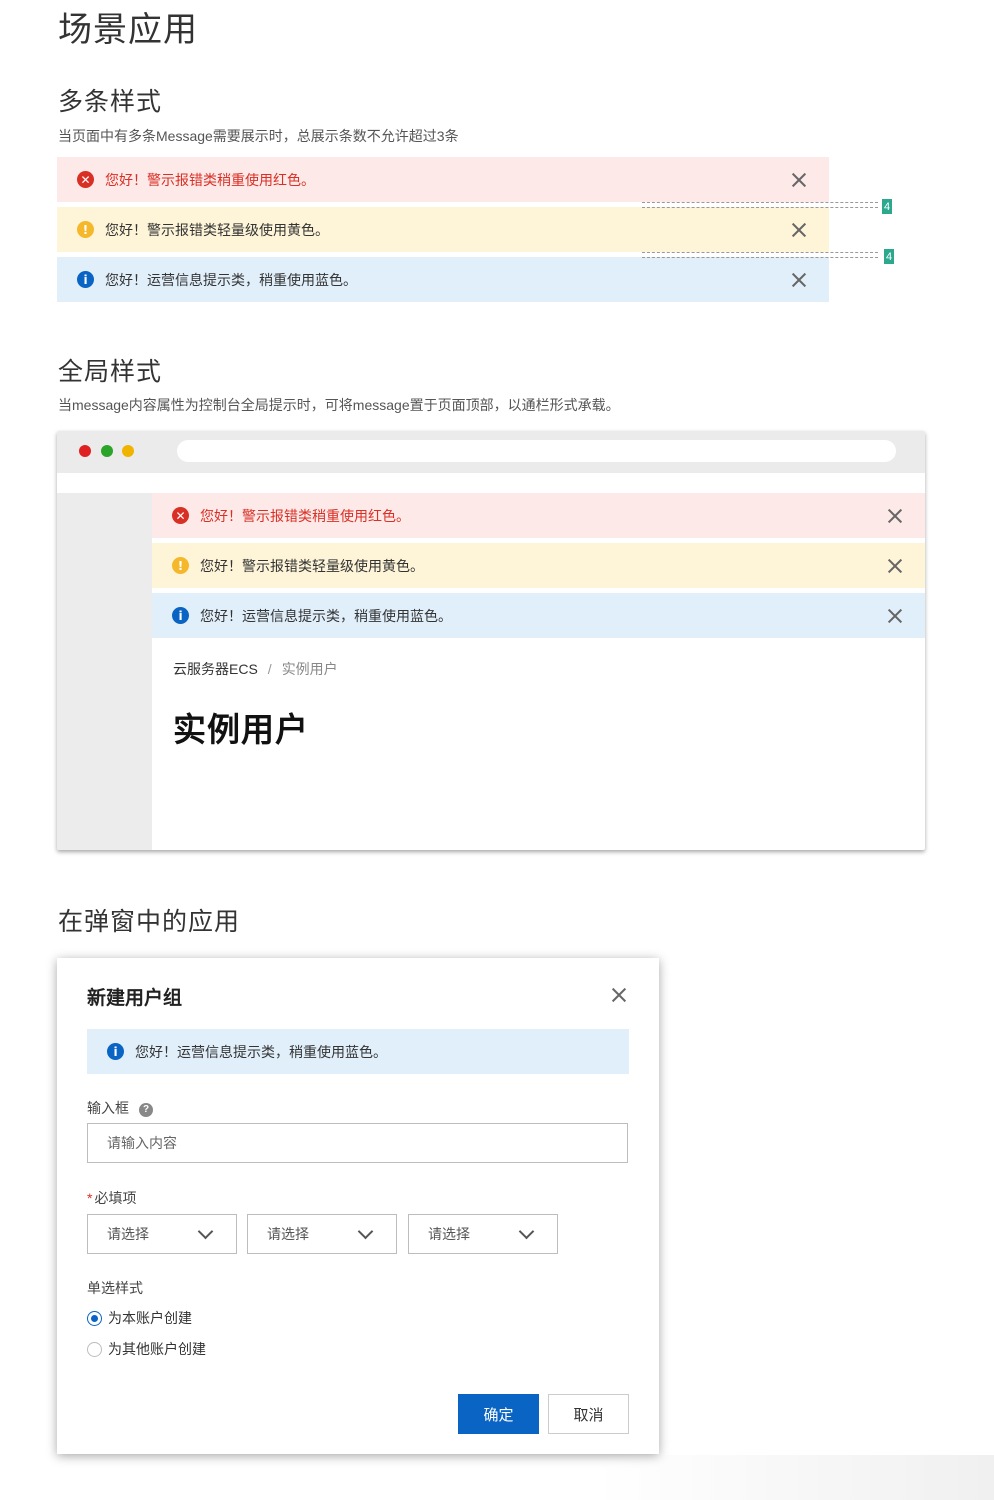 The image size is (994, 1500). What do you see at coordinates (483, 1234) in the screenshot?
I see `select-dropdown-3: 请选择` at bounding box center [483, 1234].